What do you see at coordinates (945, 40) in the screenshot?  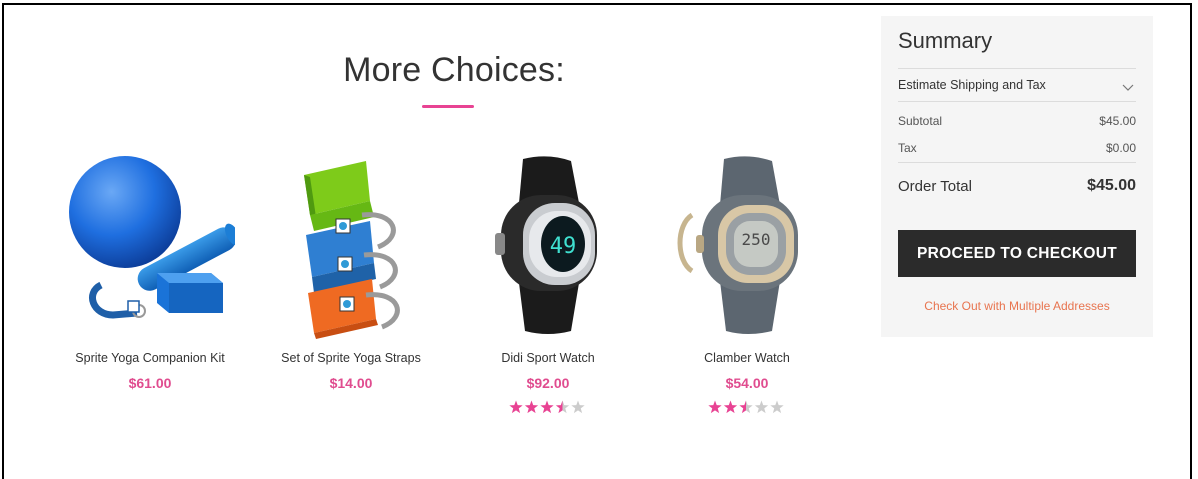 I see `summary-title: Summary` at bounding box center [945, 40].